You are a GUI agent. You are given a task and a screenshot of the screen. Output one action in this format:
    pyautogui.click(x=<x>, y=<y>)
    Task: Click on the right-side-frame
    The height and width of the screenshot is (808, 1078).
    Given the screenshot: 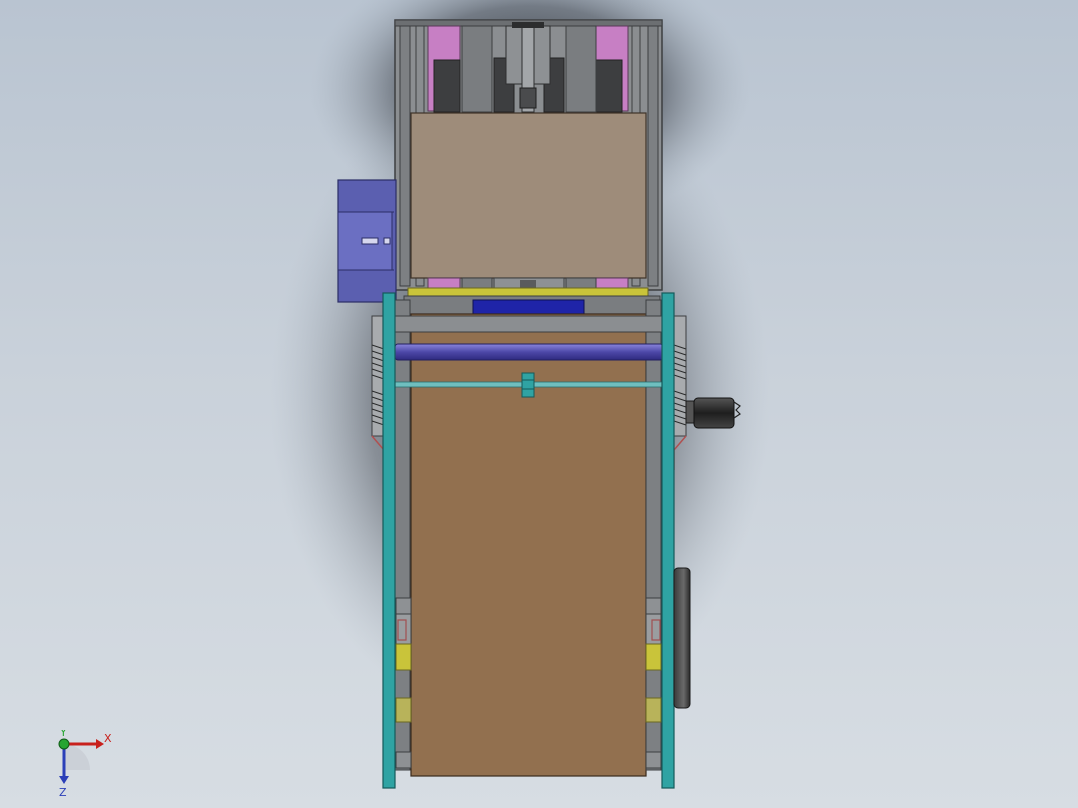 What is the action you would take?
    pyautogui.click(x=653, y=535)
    